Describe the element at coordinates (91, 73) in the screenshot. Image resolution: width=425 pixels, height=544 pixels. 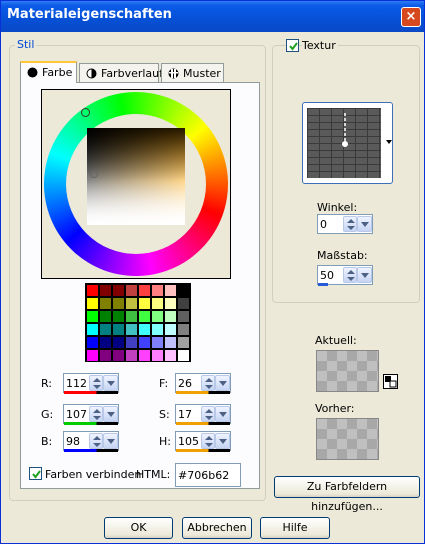
I see `half-circle-icon` at that location.